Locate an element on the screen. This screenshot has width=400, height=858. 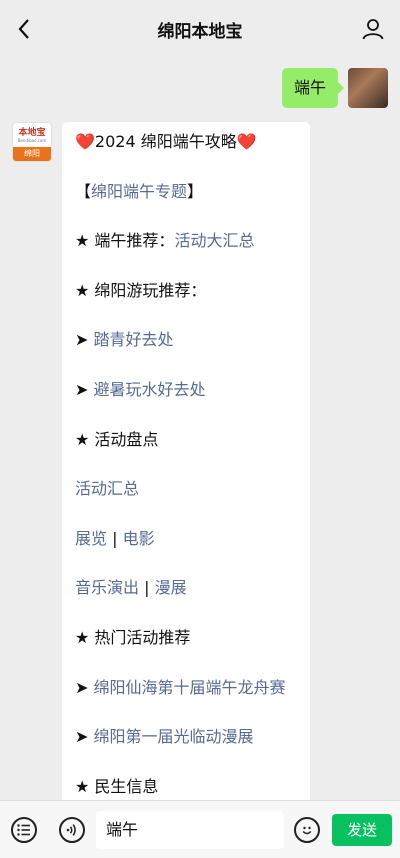
message-link: 电影 is located at coordinates (139, 538).